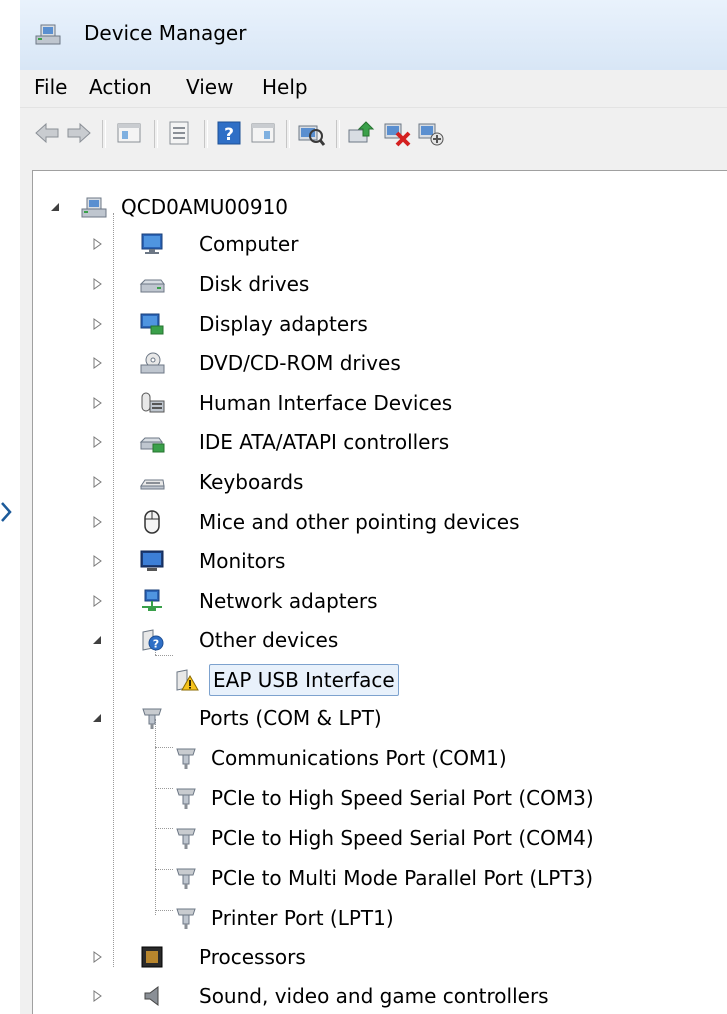 The height and width of the screenshot is (1014, 727). Describe the element at coordinates (397, 133) in the screenshot. I see `uninstall-icon` at that location.